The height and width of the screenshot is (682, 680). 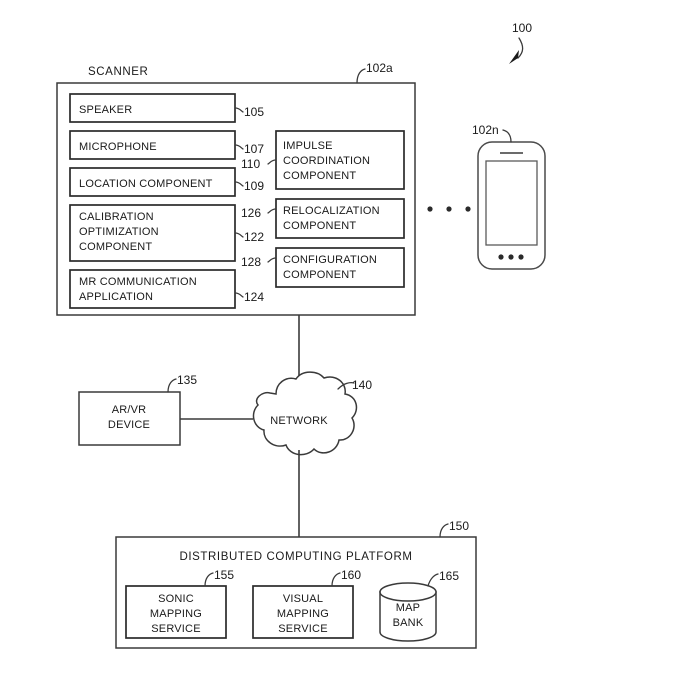 I want to click on component-calibration-optimization-label-1: CALIBRATION, so click(x=116, y=217).